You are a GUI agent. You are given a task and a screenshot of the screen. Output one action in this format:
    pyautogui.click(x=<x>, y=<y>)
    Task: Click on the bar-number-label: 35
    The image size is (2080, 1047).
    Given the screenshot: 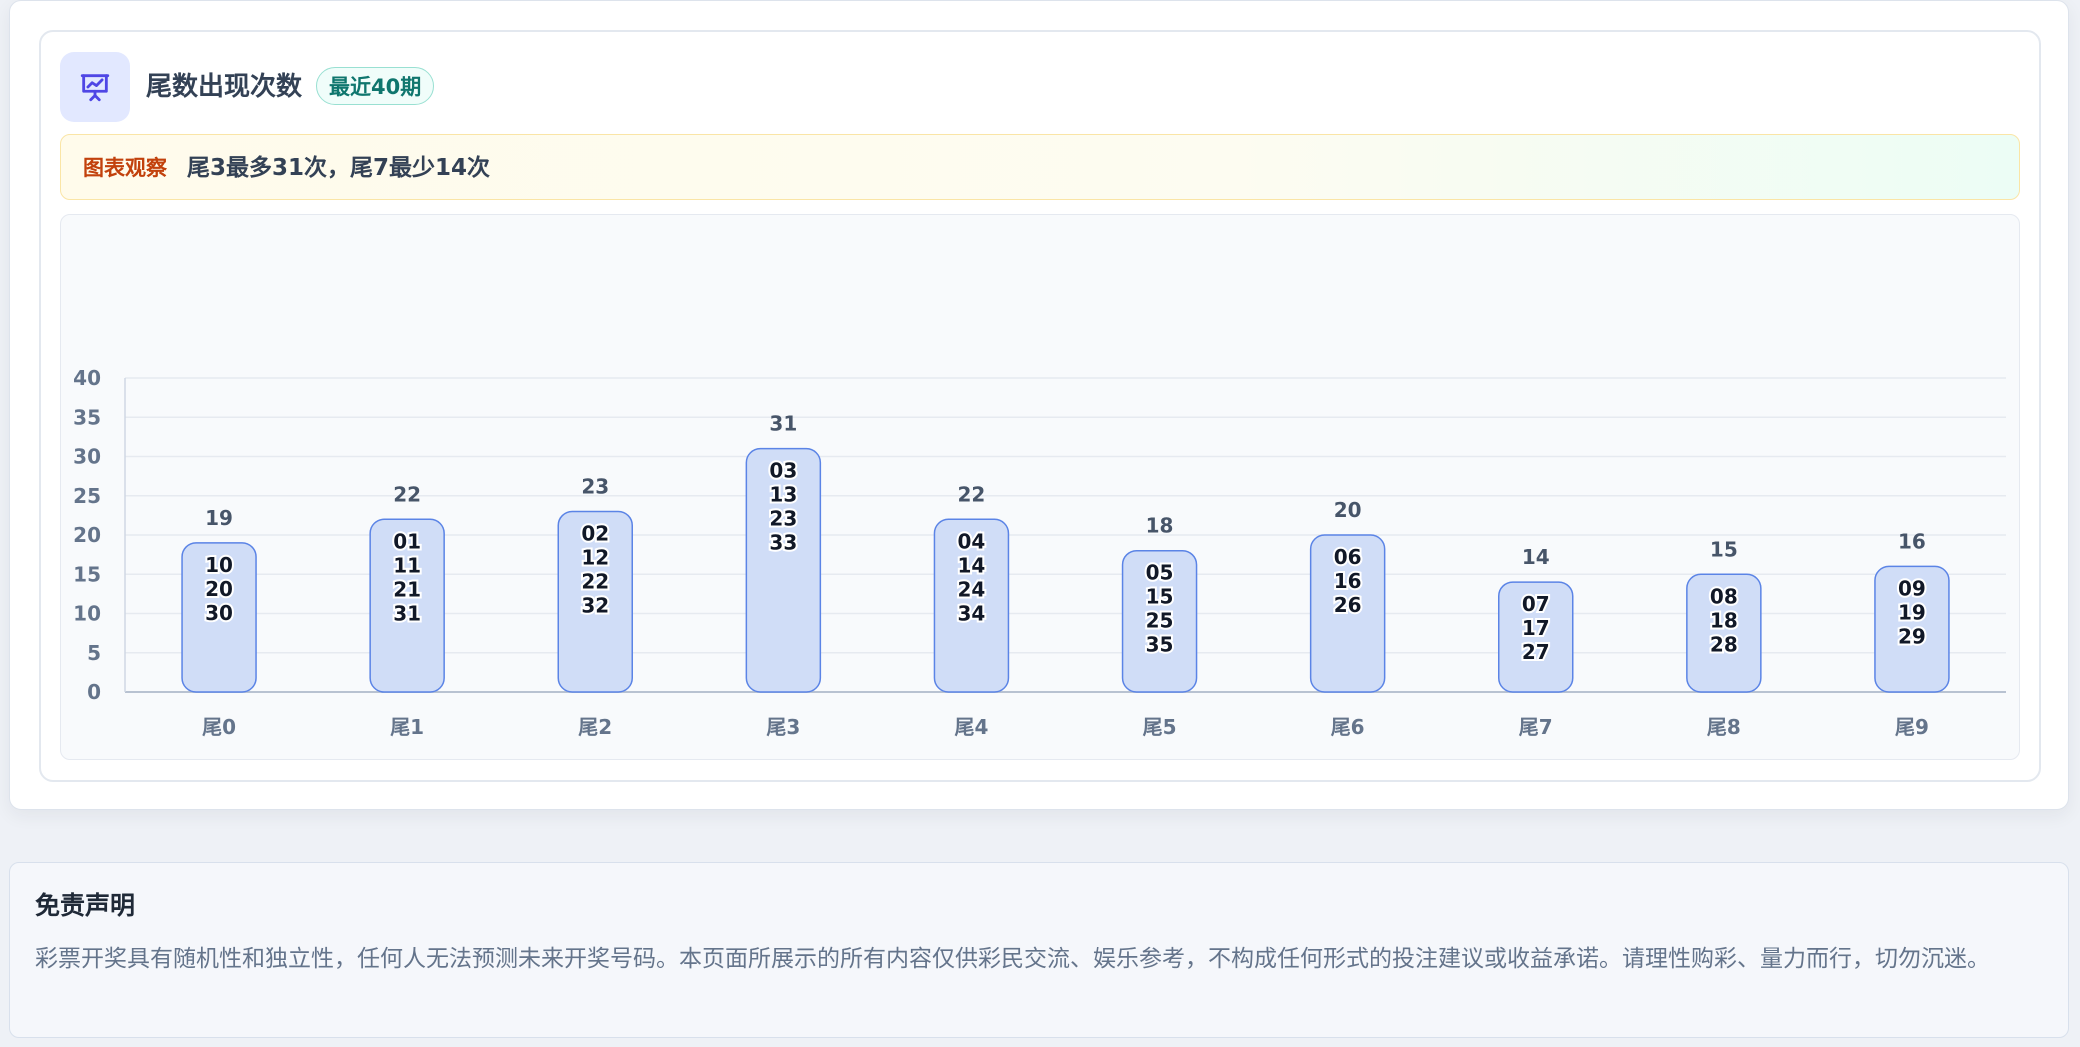 What is the action you would take?
    pyautogui.click(x=1160, y=645)
    